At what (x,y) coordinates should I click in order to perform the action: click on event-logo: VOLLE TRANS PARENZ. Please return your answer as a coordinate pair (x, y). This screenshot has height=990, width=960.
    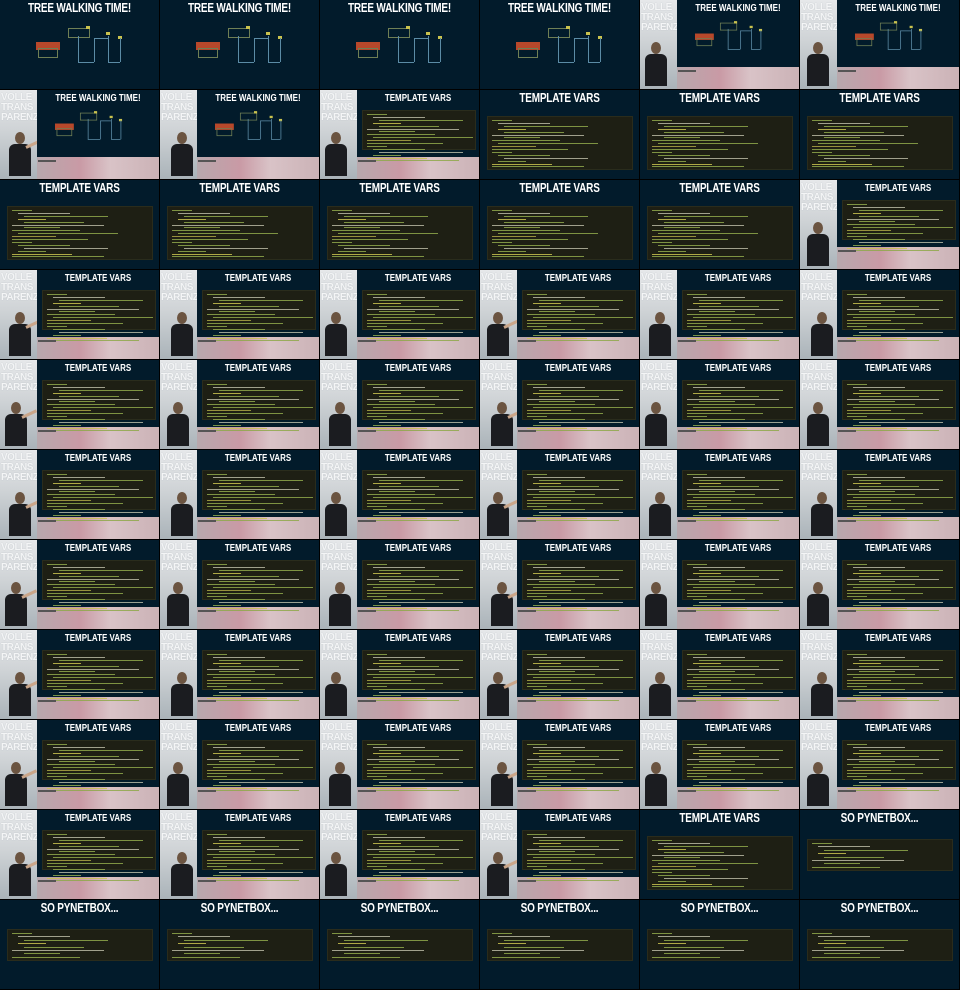
    Looking at the image, I should click on (340, 738).